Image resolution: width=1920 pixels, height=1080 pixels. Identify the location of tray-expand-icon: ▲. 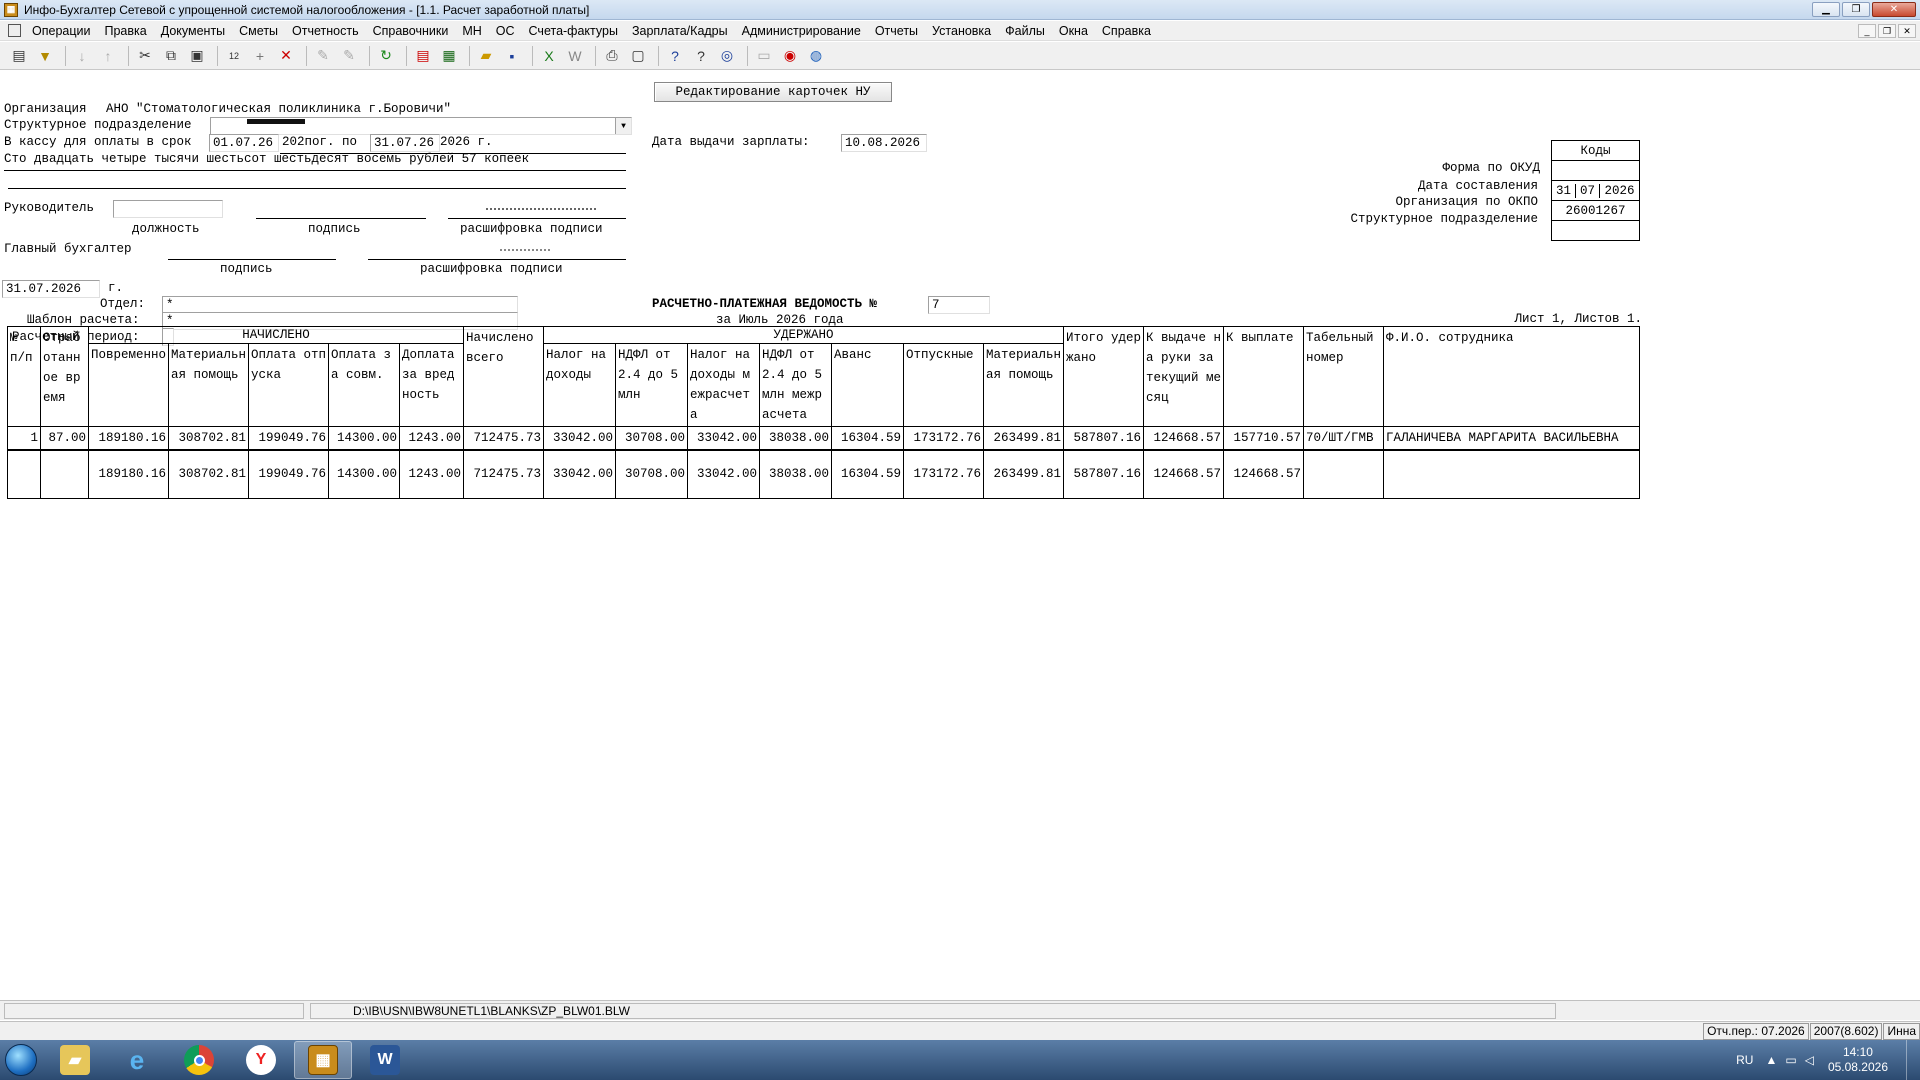
(1771, 1060).